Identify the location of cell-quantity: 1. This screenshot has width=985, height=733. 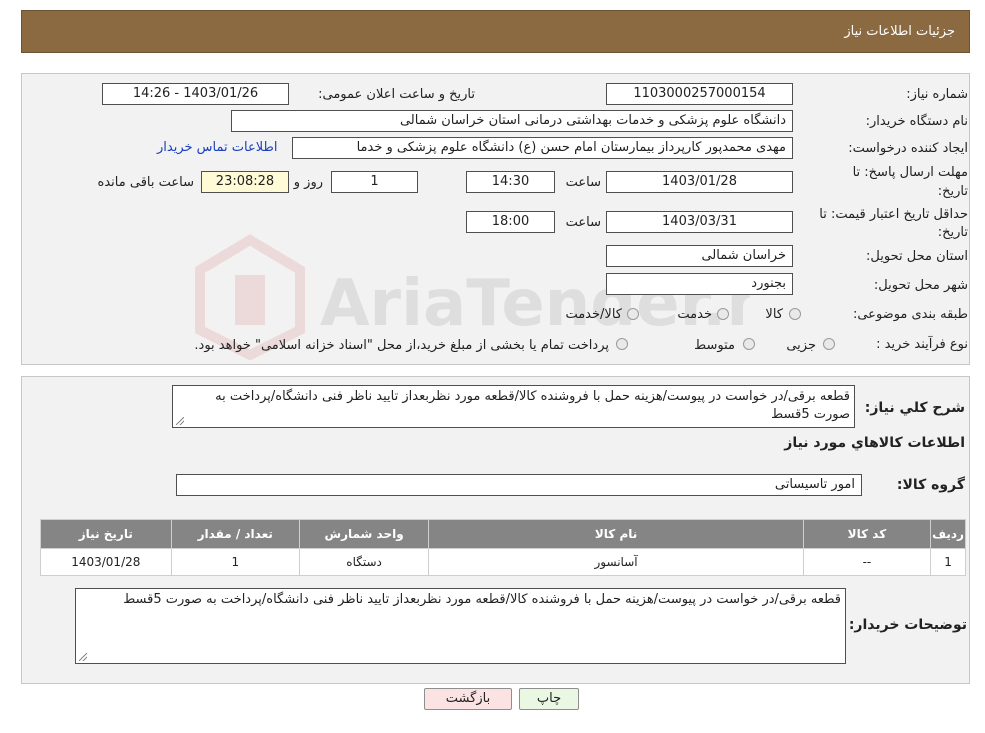
(235, 562).